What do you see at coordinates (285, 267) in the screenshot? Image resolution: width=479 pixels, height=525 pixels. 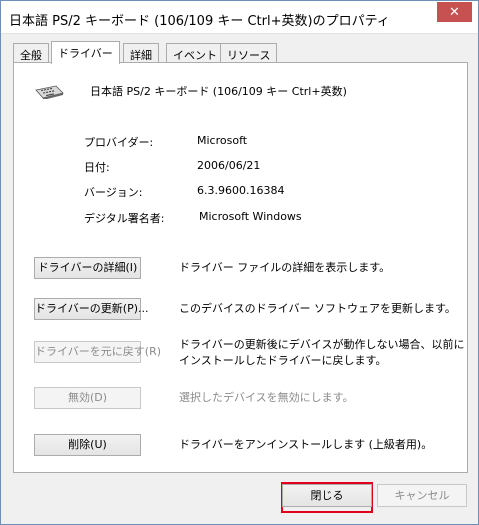 I see `driver-details-desc: ドライバー ファイルの詳細を表示します。` at bounding box center [285, 267].